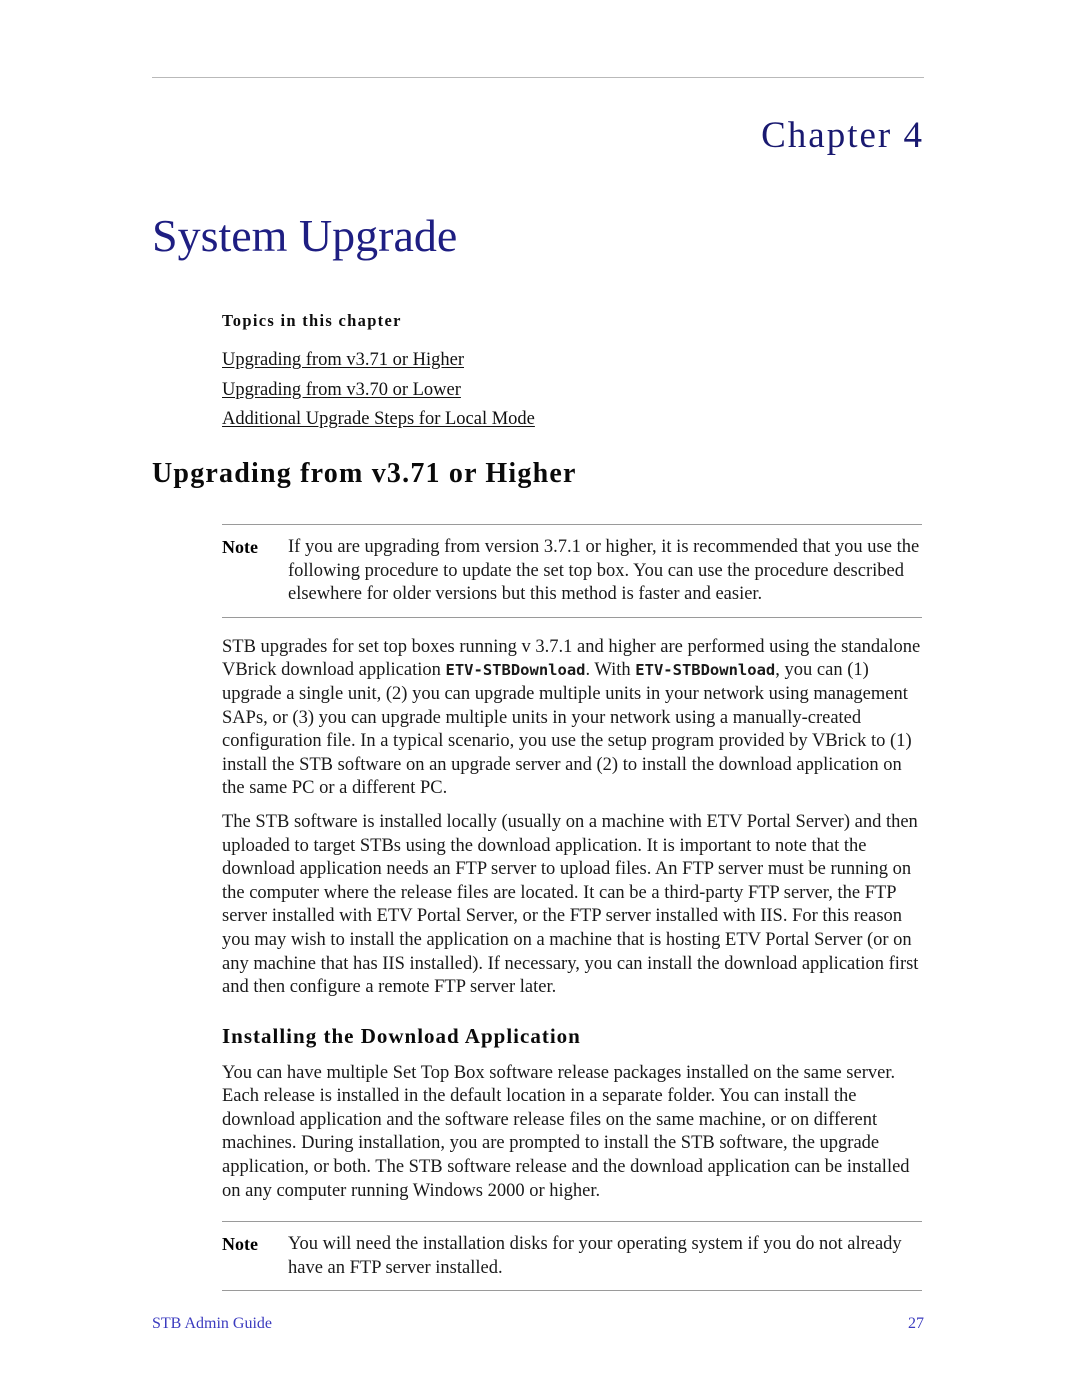 The image size is (1080, 1397). Describe the element at coordinates (312, 320) in the screenshot. I see `topics-heading: Topics in this chapter` at that location.